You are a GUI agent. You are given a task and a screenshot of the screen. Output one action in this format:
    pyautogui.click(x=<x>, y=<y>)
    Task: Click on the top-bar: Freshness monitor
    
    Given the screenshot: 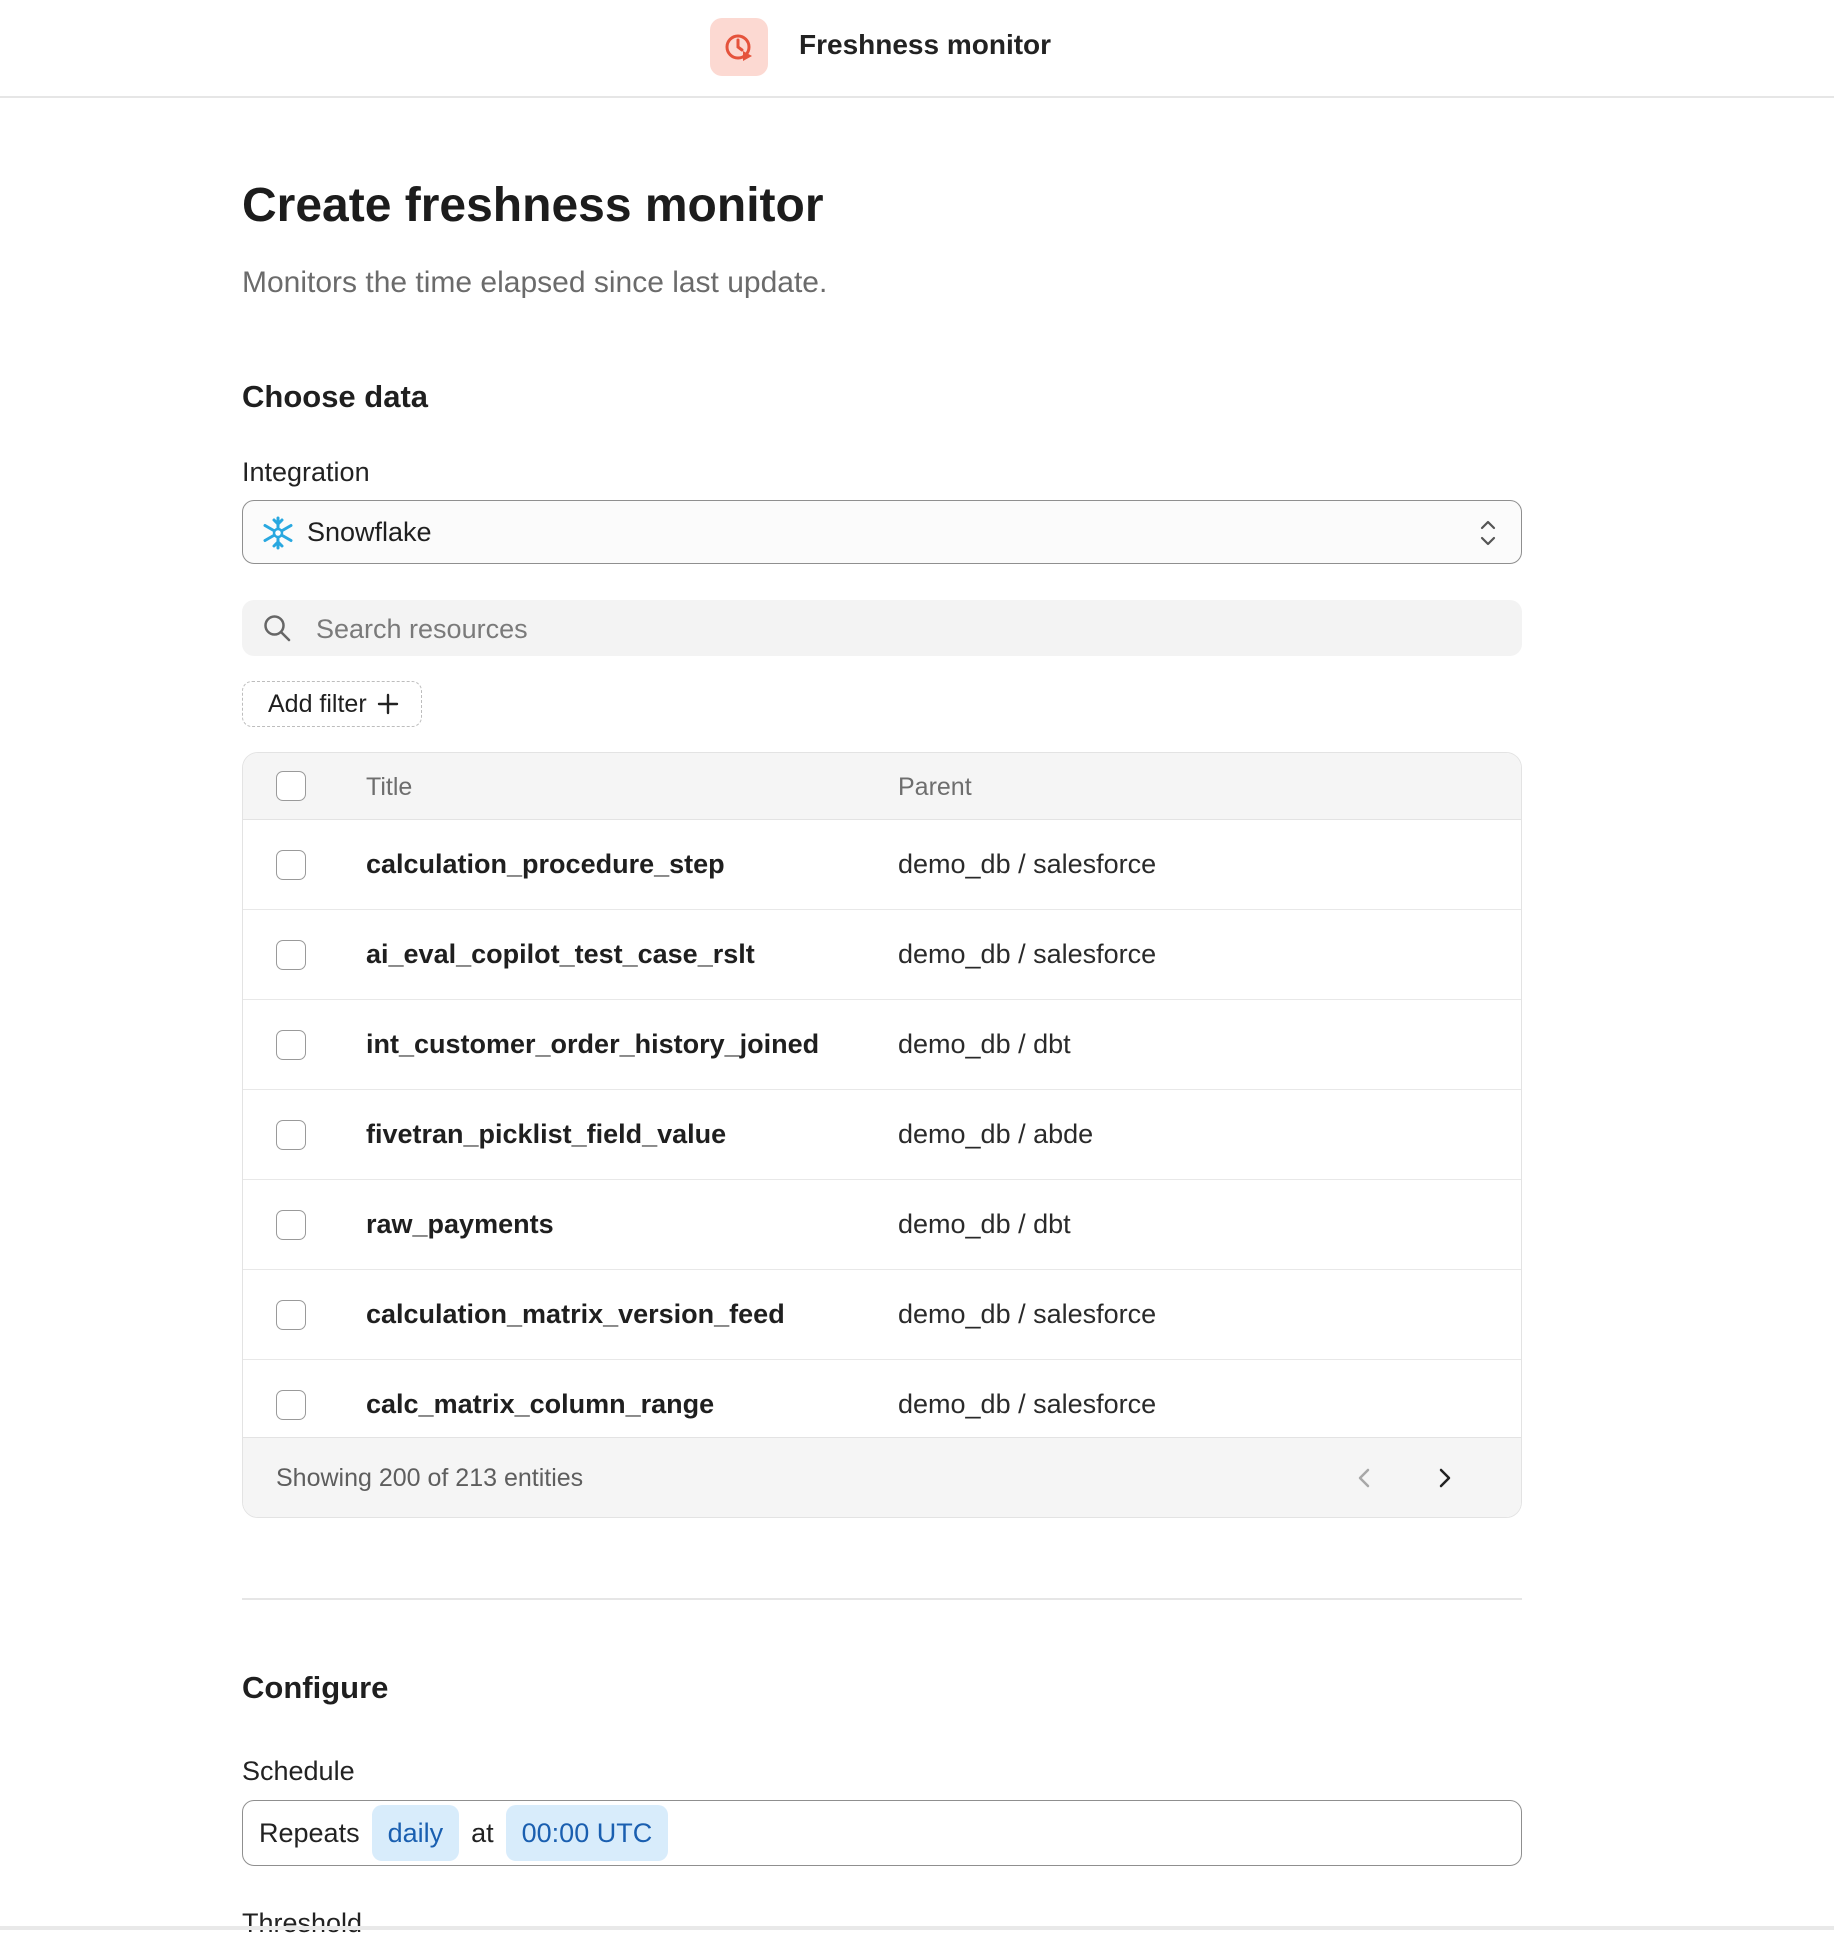 What is the action you would take?
    pyautogui.click(x=917, y=49)
    